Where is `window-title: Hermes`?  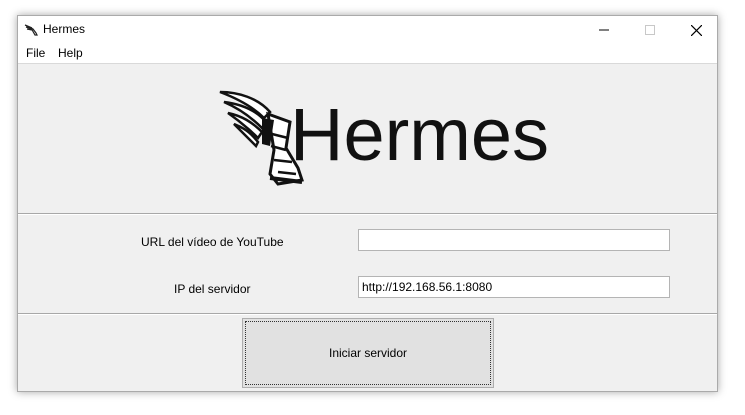
window-title: Hermes is located at coordinates (64, 29).